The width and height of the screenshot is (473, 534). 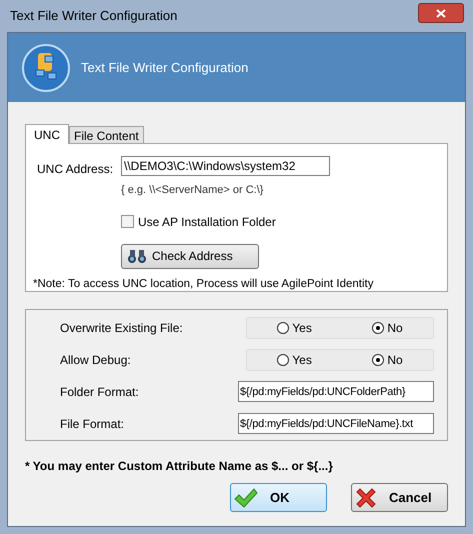 I want to click on cancel-button: Cancel, so click(x=399, y=497).